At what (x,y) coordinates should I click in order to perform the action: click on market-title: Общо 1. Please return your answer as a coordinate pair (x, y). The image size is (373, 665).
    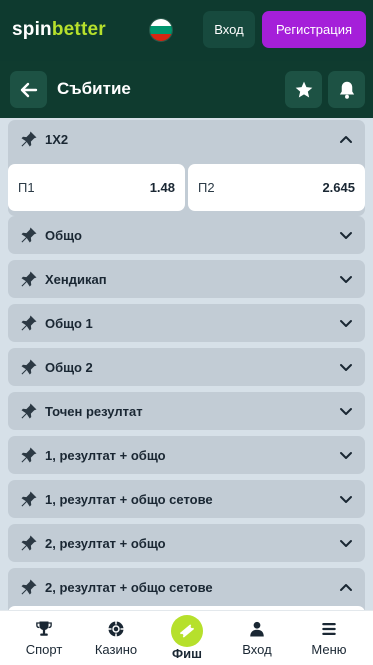
    Looking at the image, I should click on (69, 323).